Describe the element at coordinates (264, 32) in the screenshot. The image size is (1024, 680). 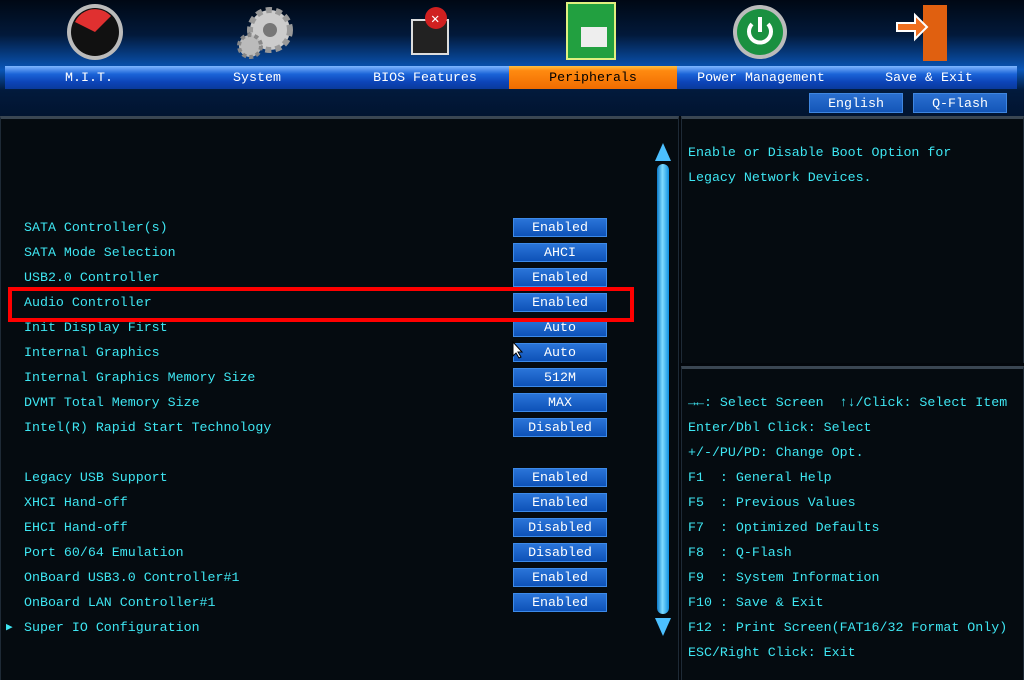
I see `gears-icon` at that location.